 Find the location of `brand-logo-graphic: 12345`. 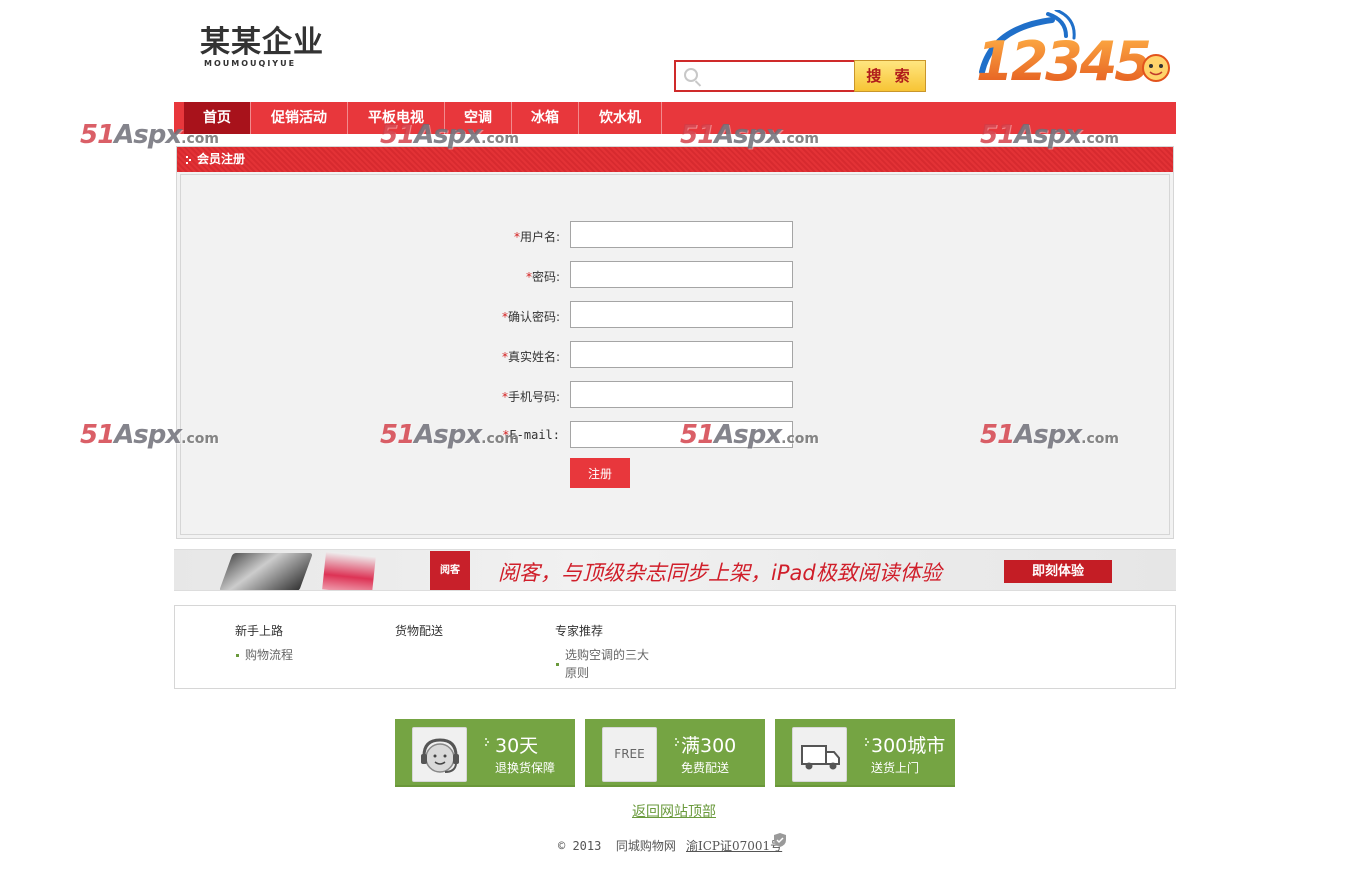

brand-logo-graphic: 12345 is located at coordinates (1073, 50).